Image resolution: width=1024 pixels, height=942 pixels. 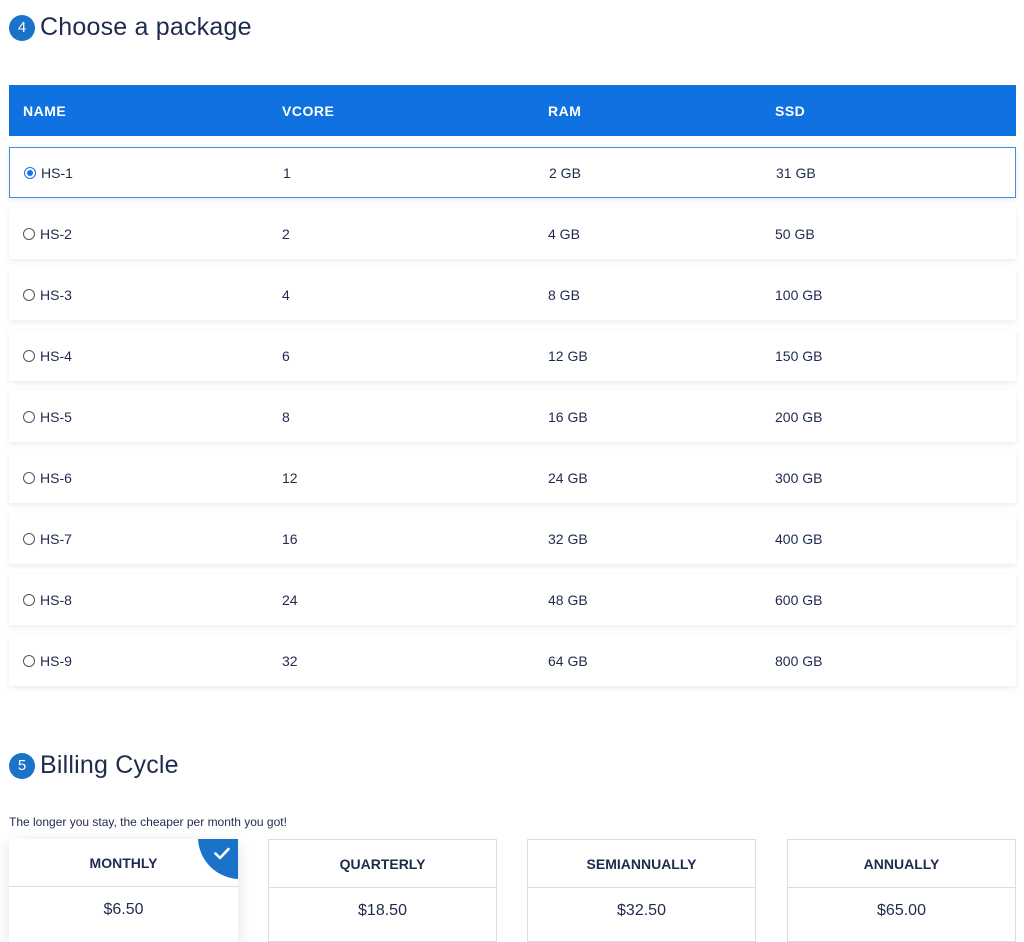 What do you see at coordinates (795, 233) in the screenshot?
I see `ssd-cell: 50 GB` at bounding box center [795, 233].